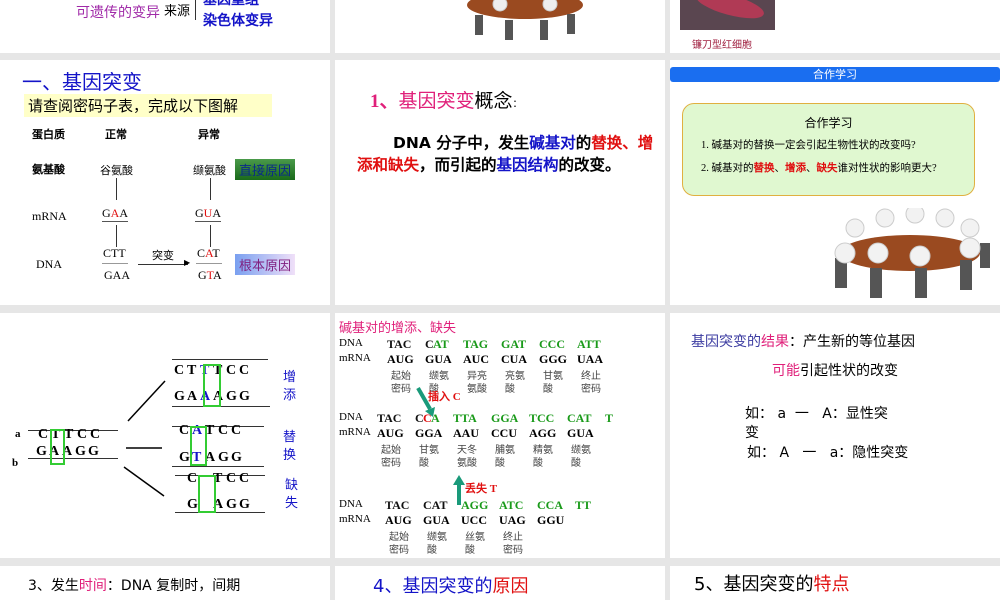 The image size is (1000, 600). Describe the element at coordinates (514, 344) in the screenshot. I see `sequence-token: GAT` at that location.